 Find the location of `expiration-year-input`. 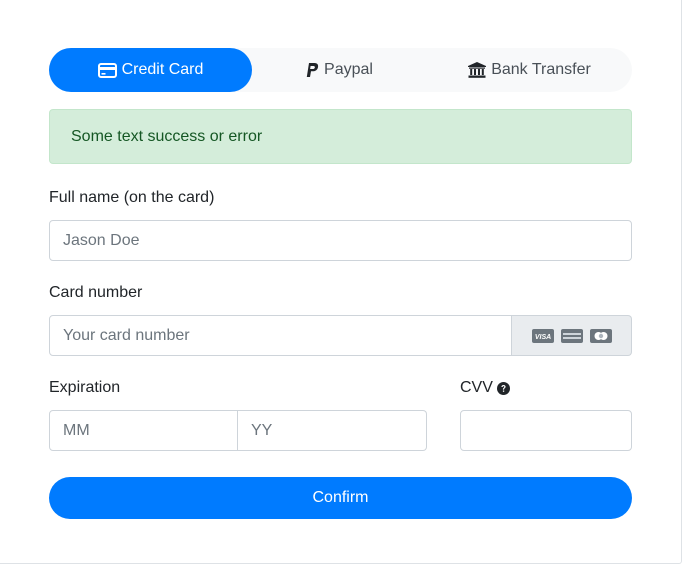

expiration-year-input is located at coordinates (332, 430).